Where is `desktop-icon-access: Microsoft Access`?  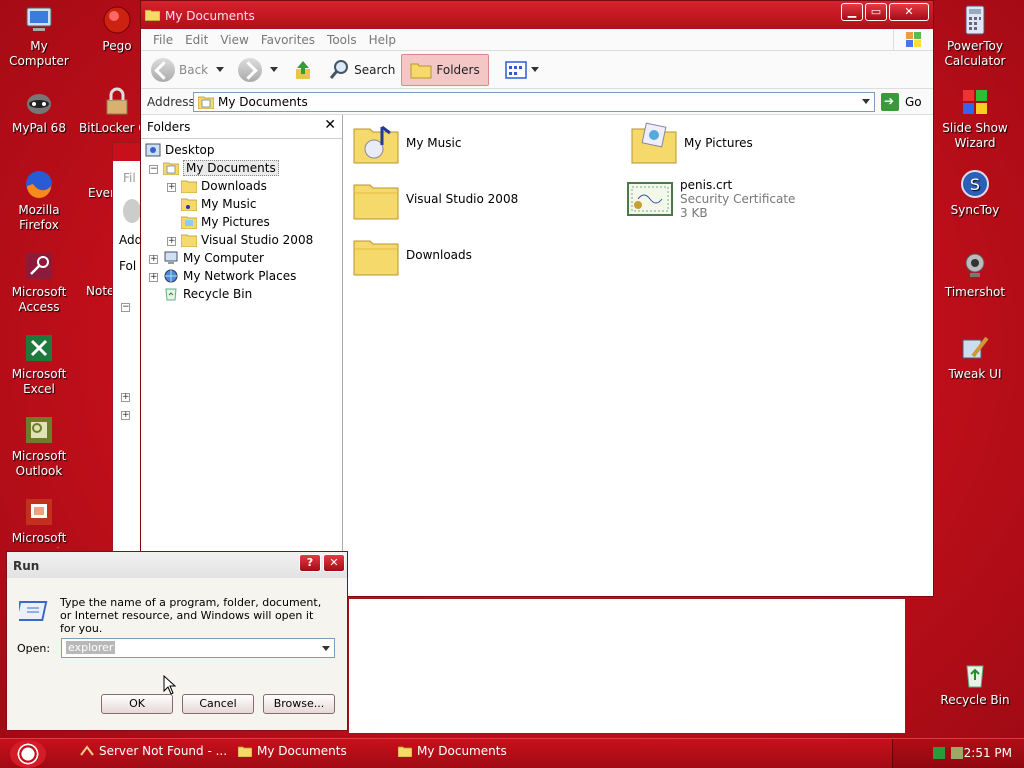 desktop-icon-access: Microsoft Access is located at coordinates (39, 282).